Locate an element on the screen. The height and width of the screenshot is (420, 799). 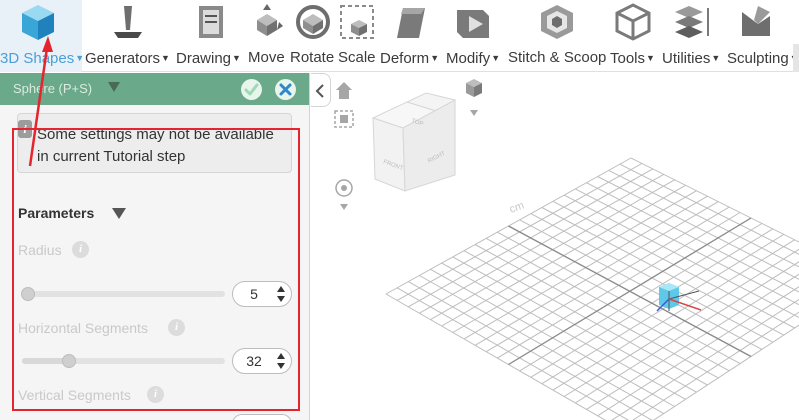
horizontal-segments-slider-thumb is located at coordinates (68, 361).